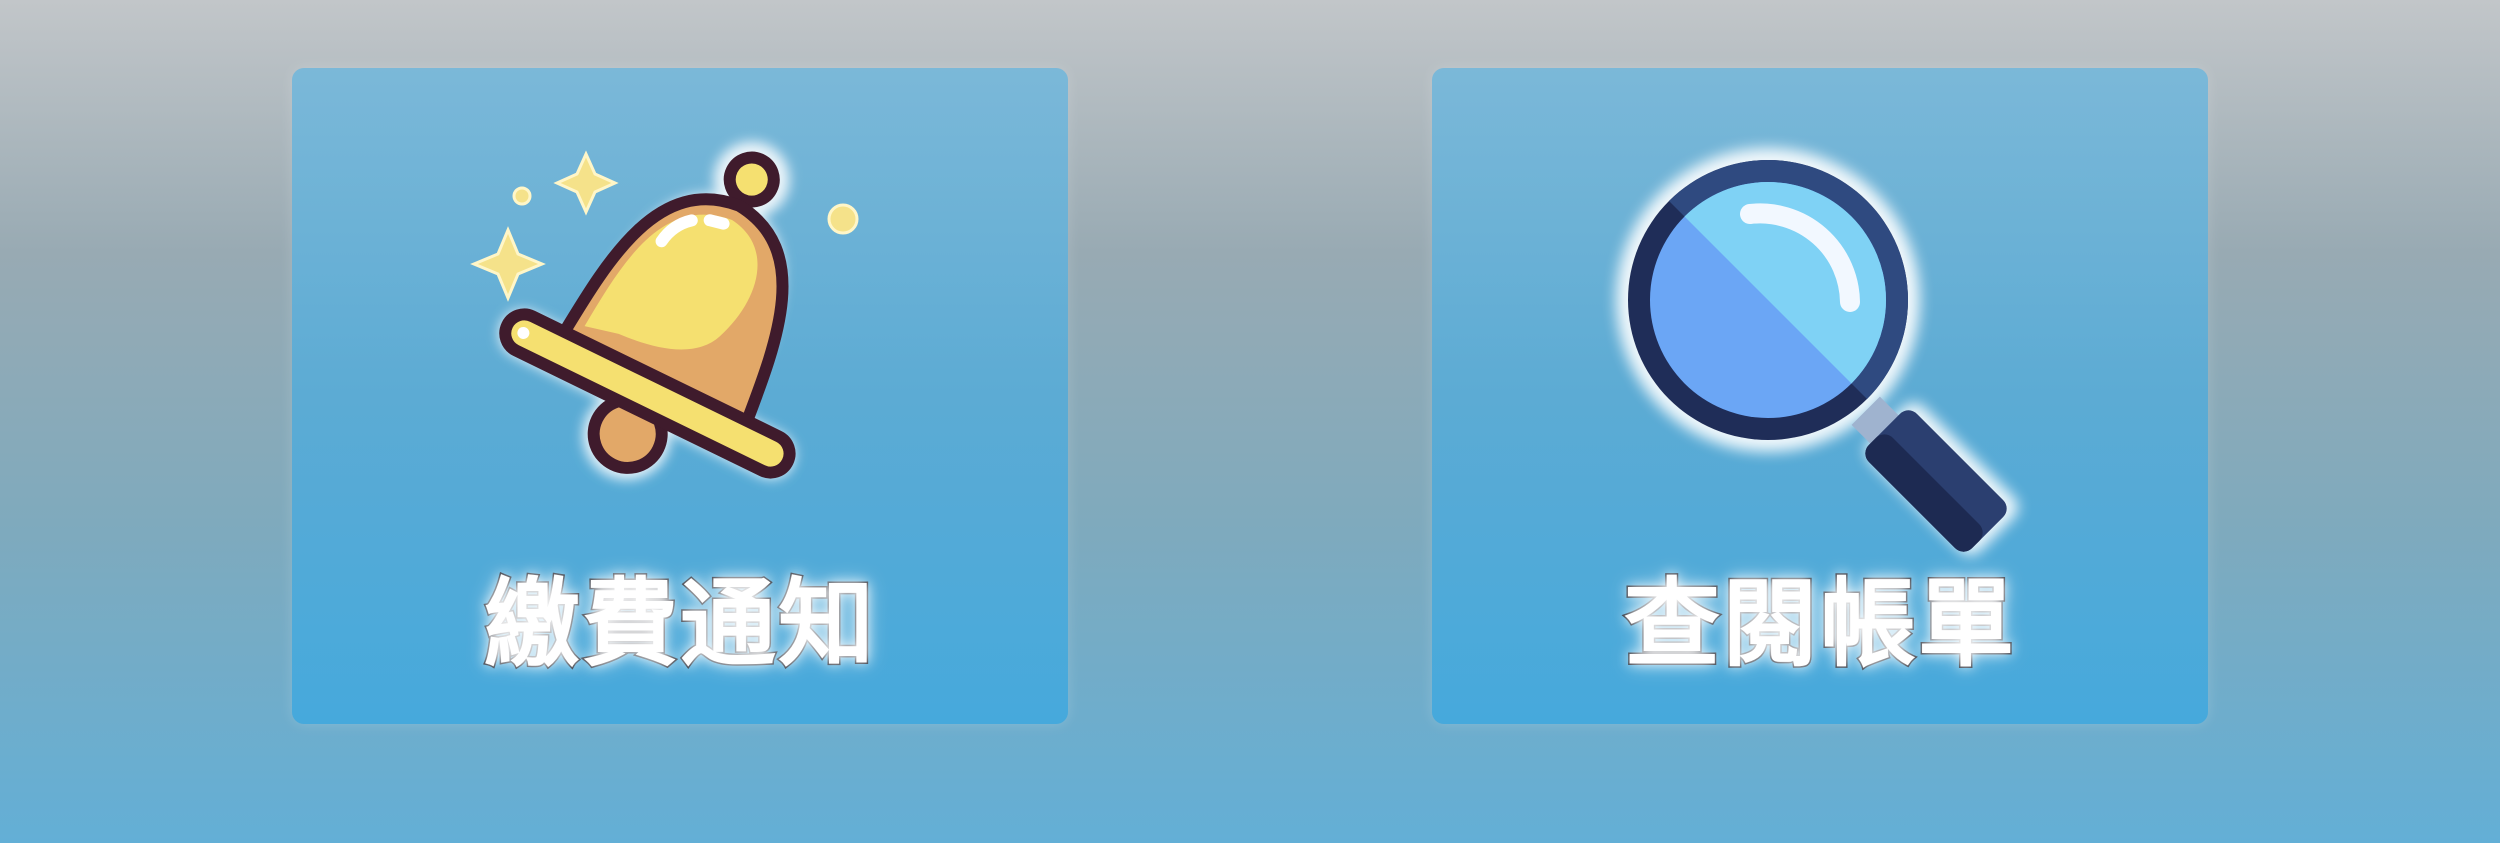 The height and width of the screenshot is (843, 2500). What do you see at coordinates (679, 624) in the screenshot?
I see `payment-notice-label: 繳費通知` at bounding box center [679, 624].